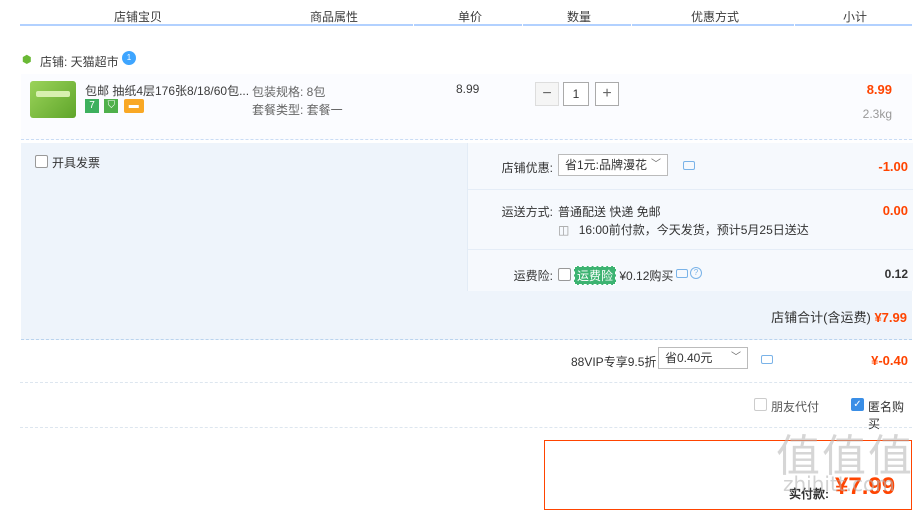  I want to click on shipping-amount: 0.00, so click(895, 210).